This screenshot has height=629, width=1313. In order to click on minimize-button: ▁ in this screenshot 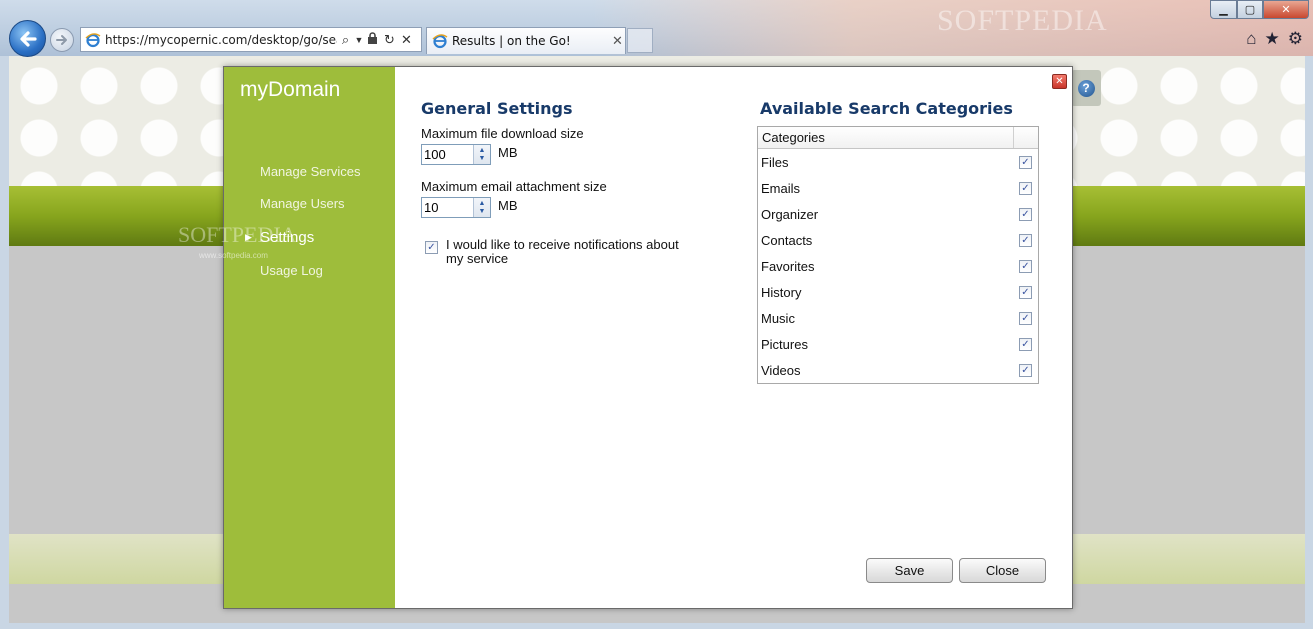, I will do `click(1223, 9)`.